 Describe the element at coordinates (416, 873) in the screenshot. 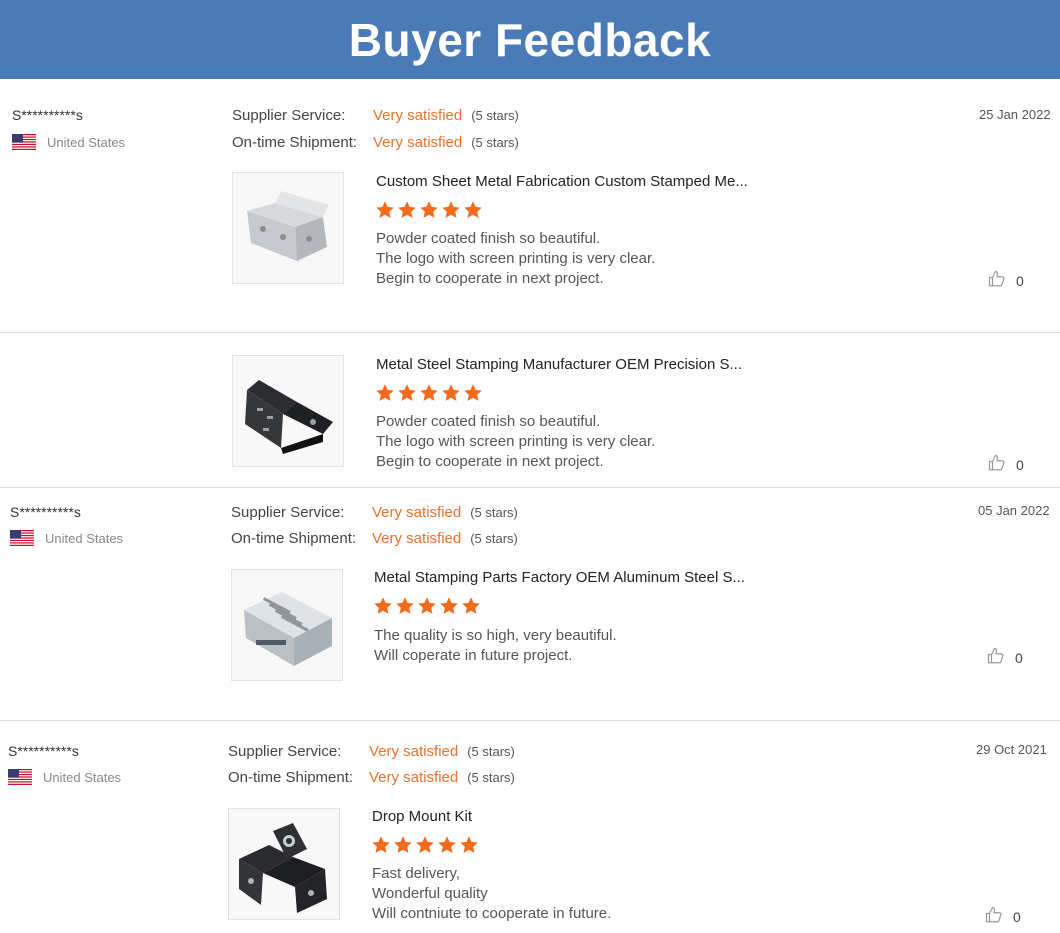

I see `comment-line: Fast delivery,` at that location.